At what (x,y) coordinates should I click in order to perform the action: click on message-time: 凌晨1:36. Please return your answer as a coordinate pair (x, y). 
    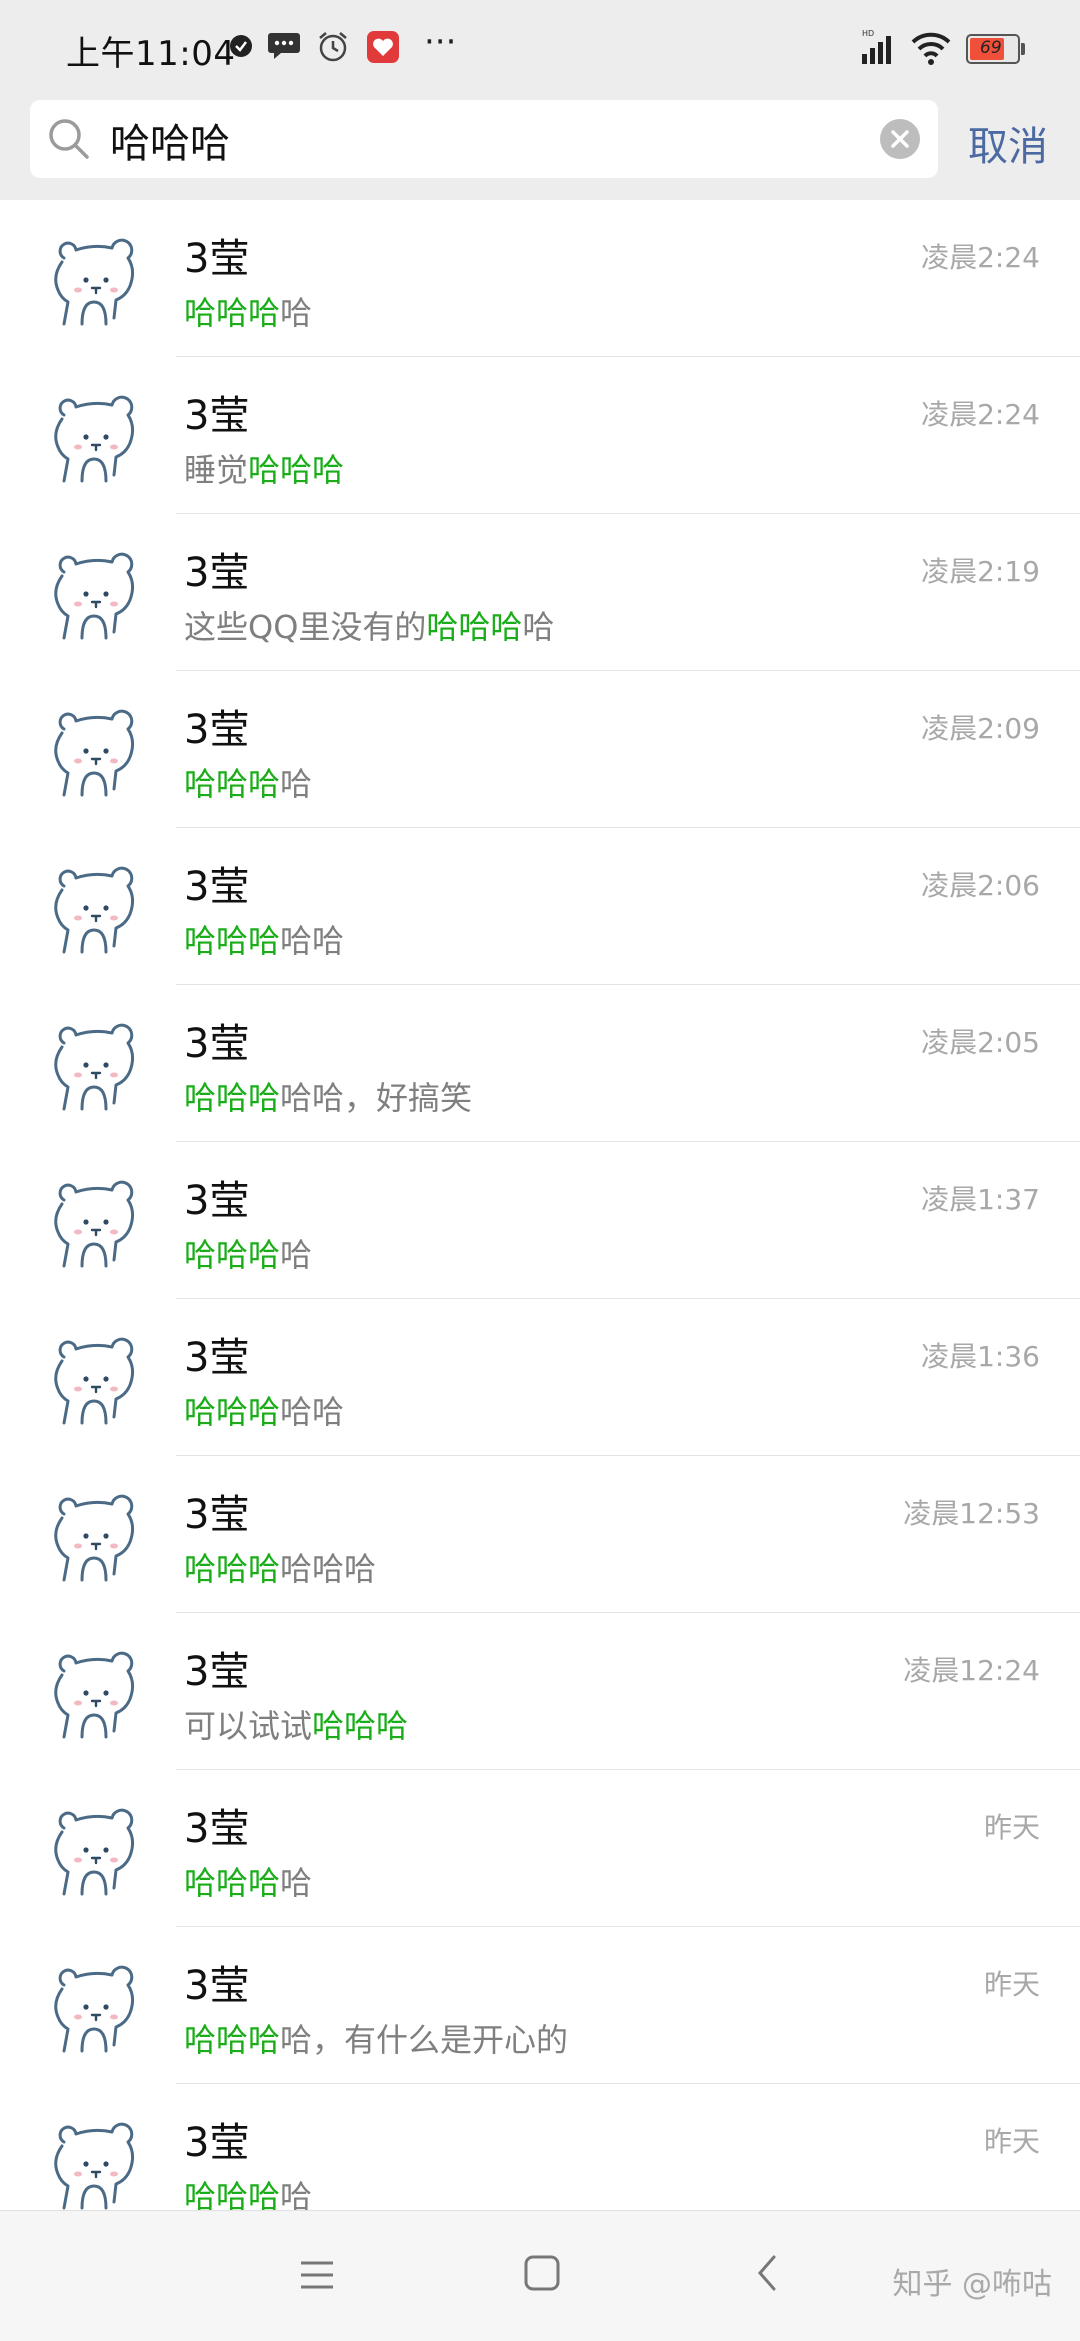
    Looking at the image, I should click on (980, 1356).